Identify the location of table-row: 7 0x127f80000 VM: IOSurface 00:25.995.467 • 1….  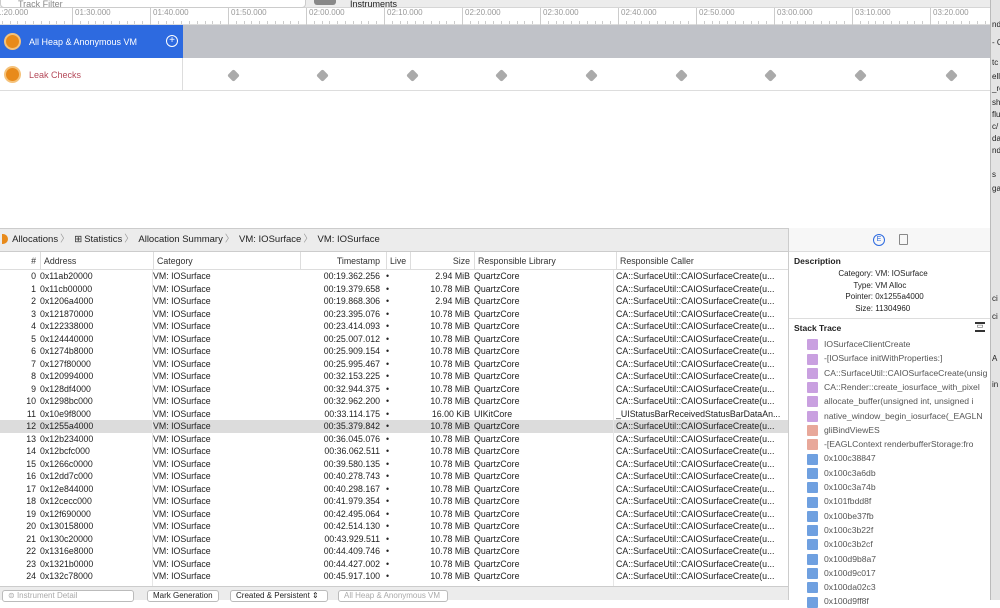
(394, 364).